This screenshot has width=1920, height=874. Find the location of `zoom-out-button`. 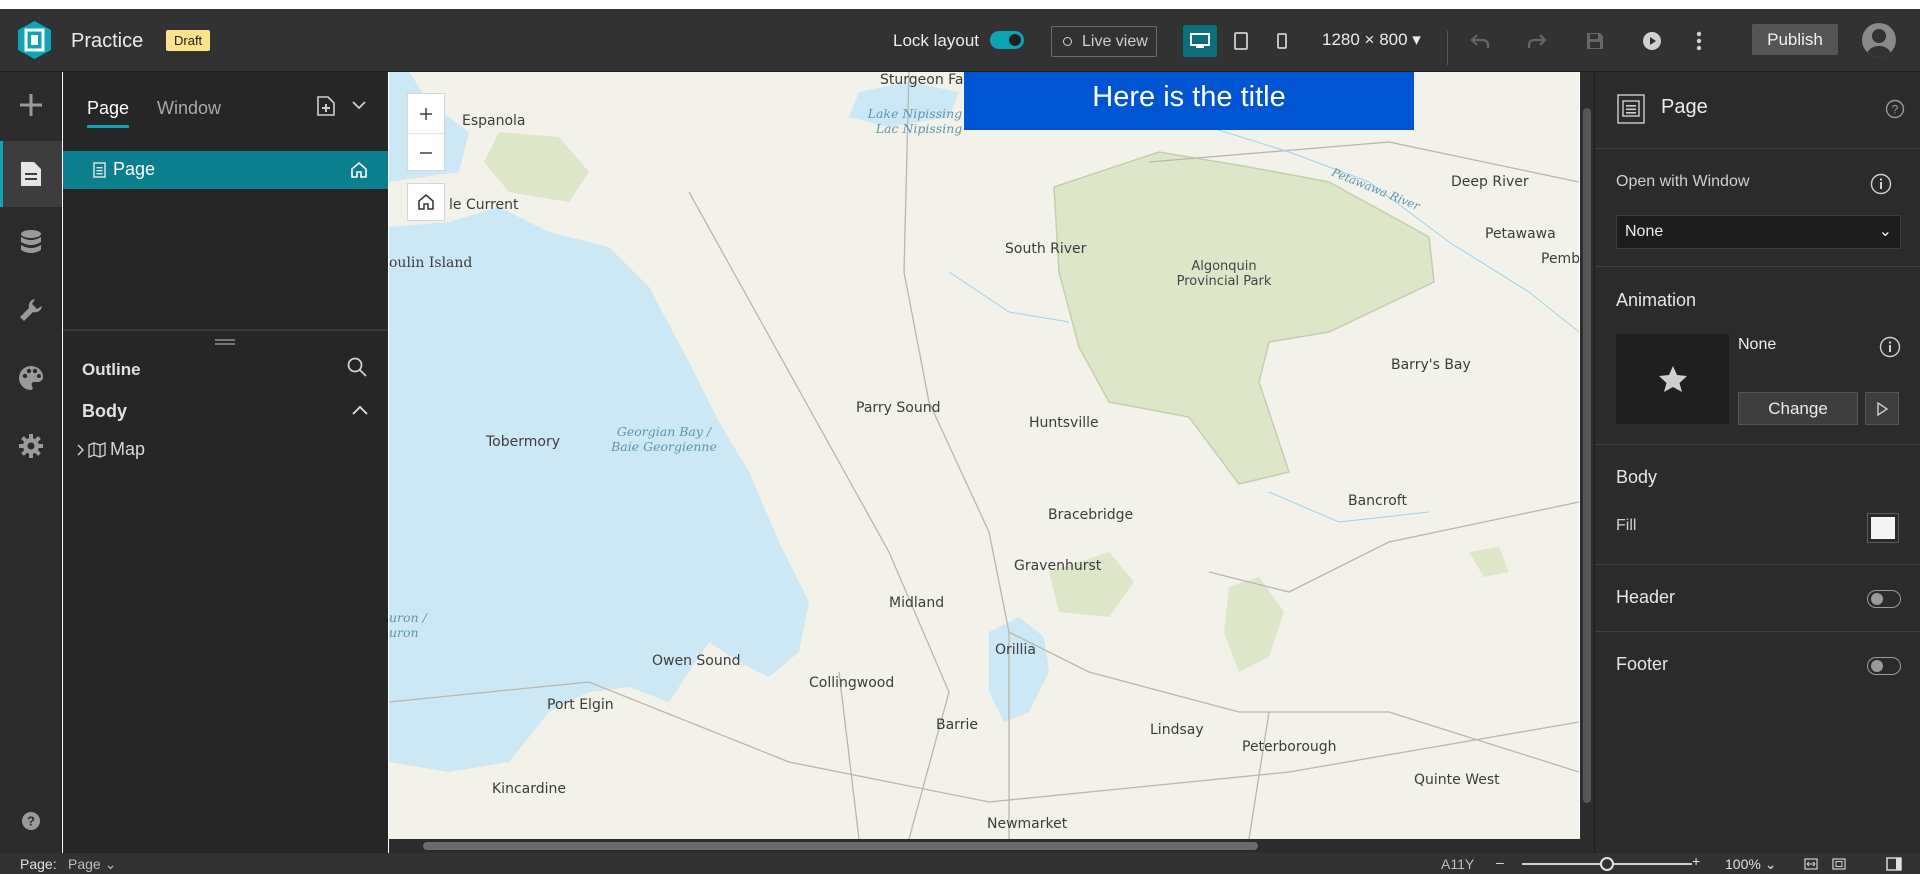

zoom-out-button is located at coordinates (426, 152).